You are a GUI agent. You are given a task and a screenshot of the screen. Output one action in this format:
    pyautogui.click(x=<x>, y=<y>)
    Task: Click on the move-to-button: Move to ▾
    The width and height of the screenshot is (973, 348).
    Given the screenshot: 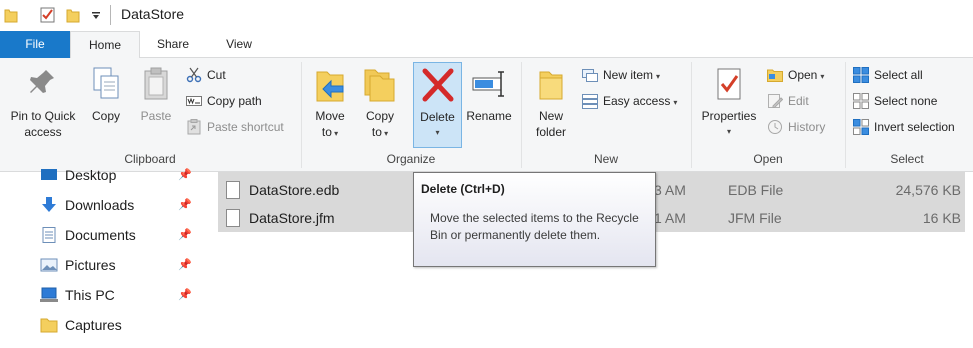 What is the action you would take?
    pyautogui.click(x=330, y=105)
    